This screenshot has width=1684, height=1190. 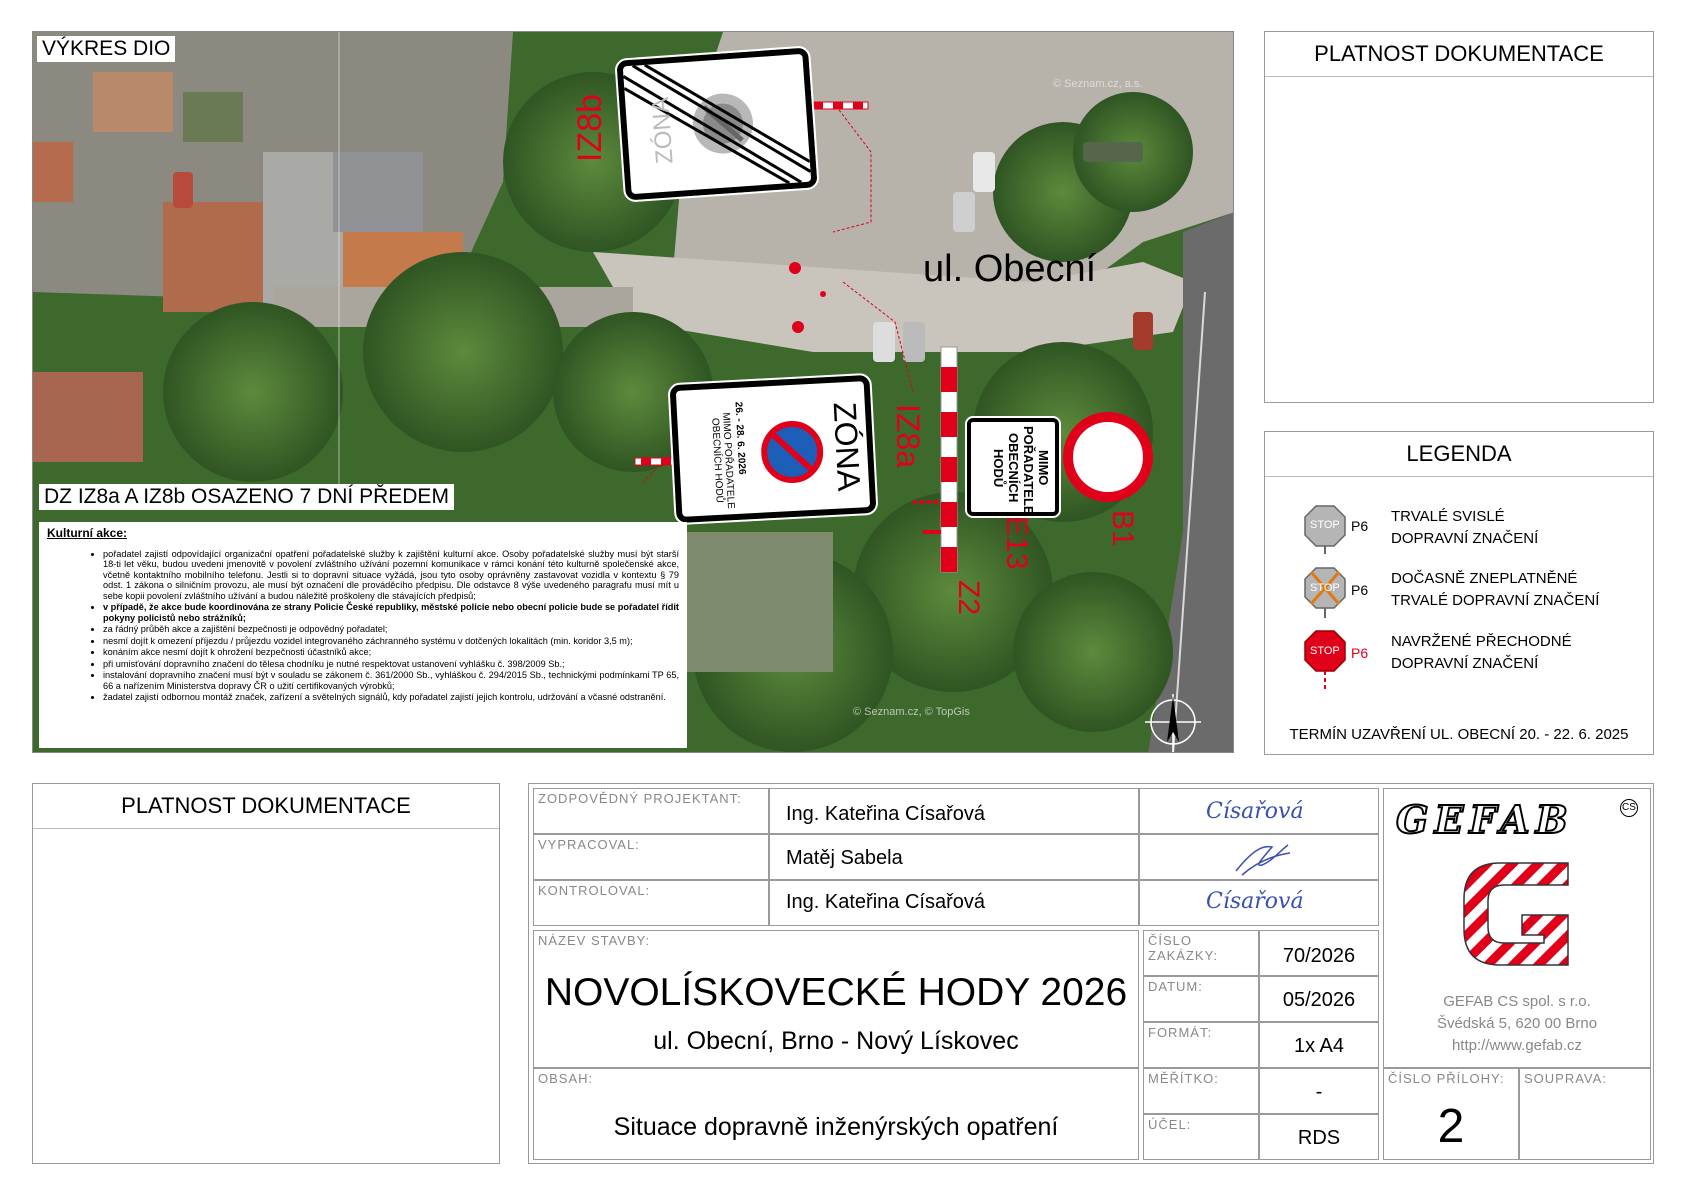 What do you see at coordinates (651, 857) in the screenshot?
I see `vypracoval-cell: VYPRACOVAL:` at bounding box center [651, 857].